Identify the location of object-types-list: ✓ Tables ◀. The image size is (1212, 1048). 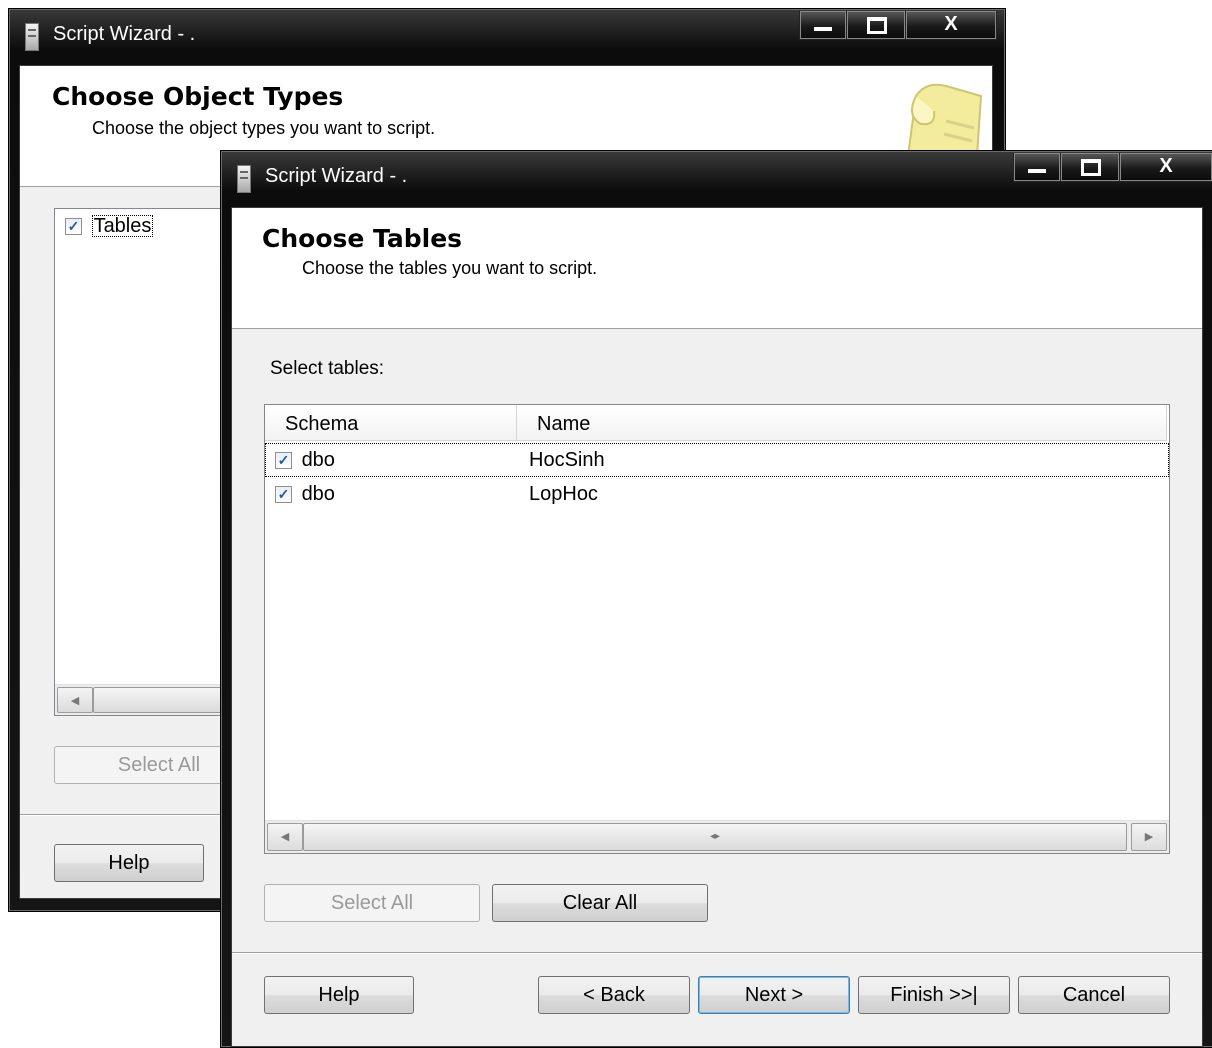
(145, 462).